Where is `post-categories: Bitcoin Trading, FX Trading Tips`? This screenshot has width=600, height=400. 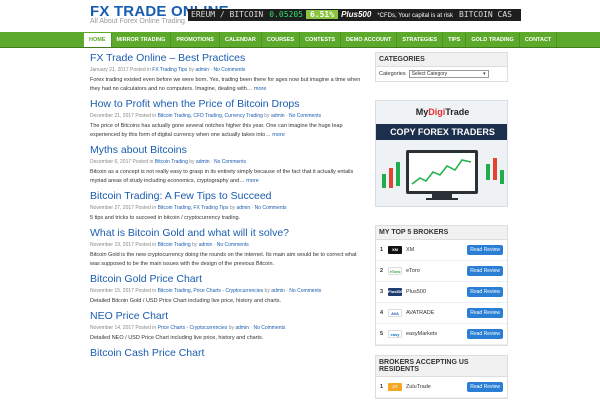
post-categories: Bitcoin Trading, FX Trading Tips is located at coordinates (193, 208).